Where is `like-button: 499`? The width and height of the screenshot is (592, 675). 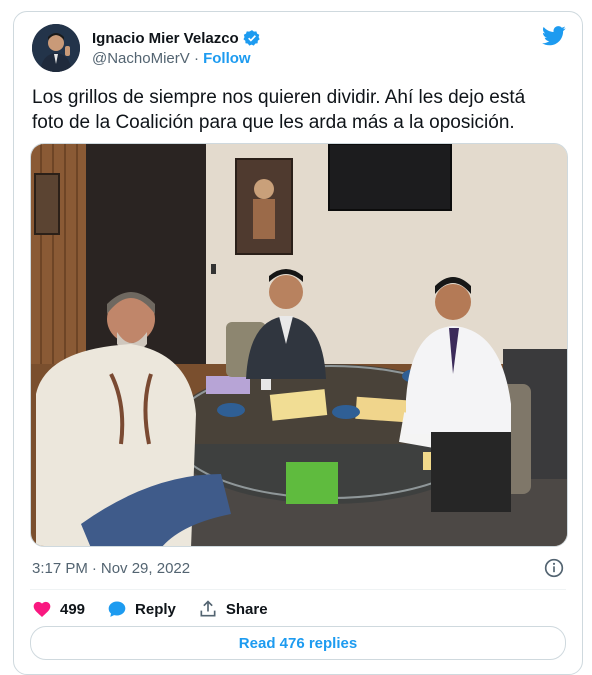
like-button: 499 is located at coordinates (58, 609).